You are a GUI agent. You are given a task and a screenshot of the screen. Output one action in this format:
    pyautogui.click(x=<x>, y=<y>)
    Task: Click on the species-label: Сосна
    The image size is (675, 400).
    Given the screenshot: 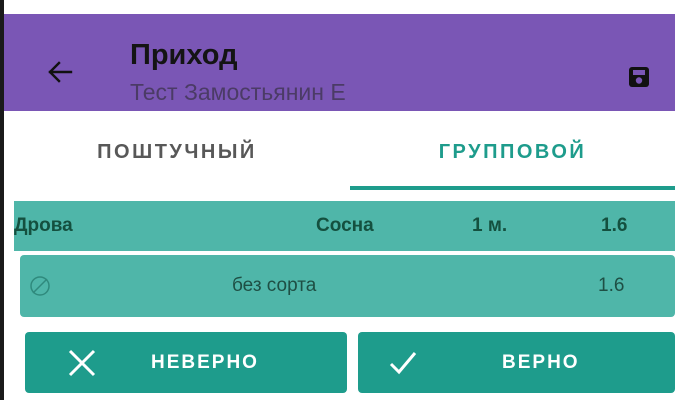 What is the action you would take?
    pyautogui.click(x=345, y=225)
    